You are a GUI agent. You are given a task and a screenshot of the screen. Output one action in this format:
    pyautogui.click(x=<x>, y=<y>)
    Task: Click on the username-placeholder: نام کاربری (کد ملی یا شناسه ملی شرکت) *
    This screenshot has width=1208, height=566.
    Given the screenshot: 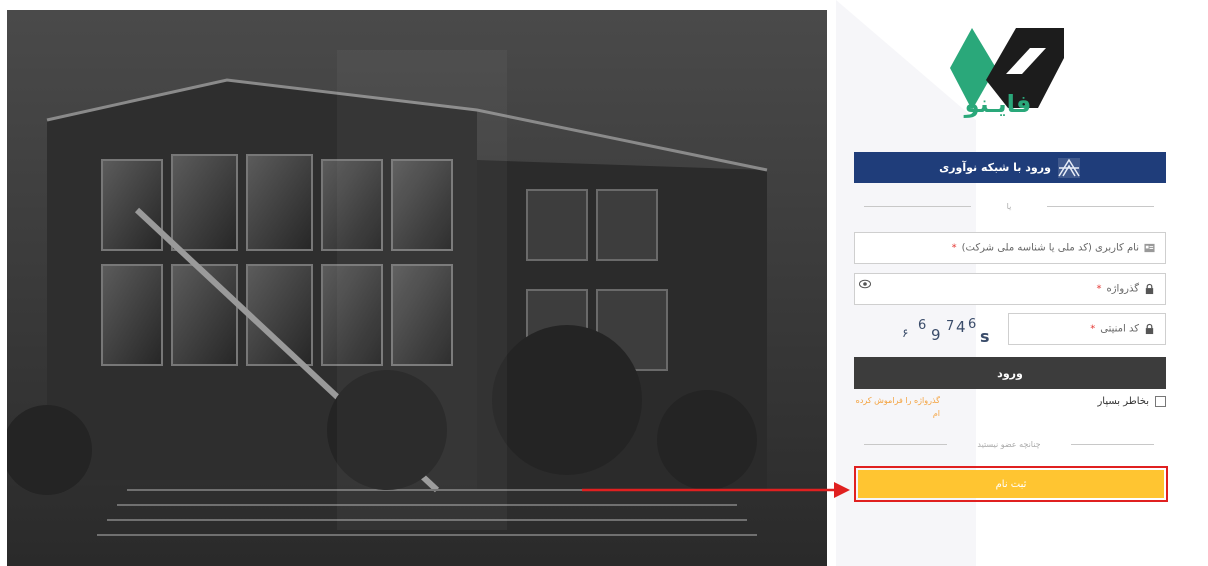 What is the action you would take?
    pyautogui.click(x=1053, y=248)
    